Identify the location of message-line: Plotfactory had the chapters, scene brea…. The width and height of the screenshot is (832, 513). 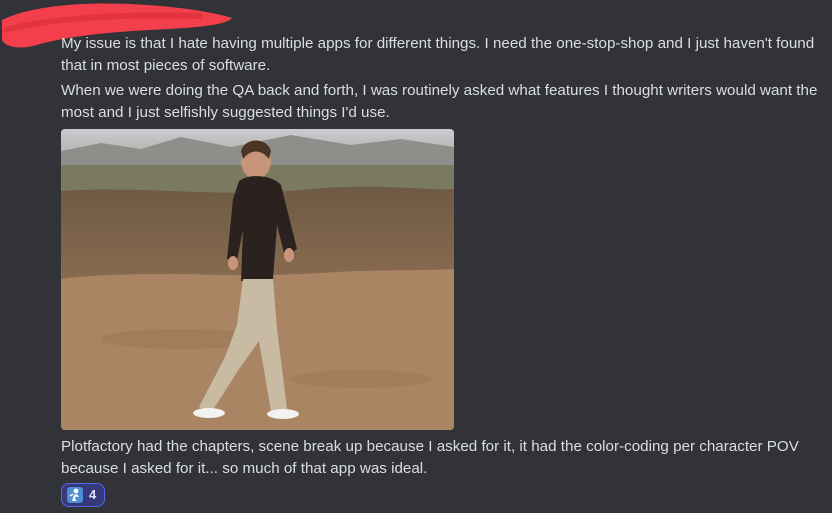
(430, 446).